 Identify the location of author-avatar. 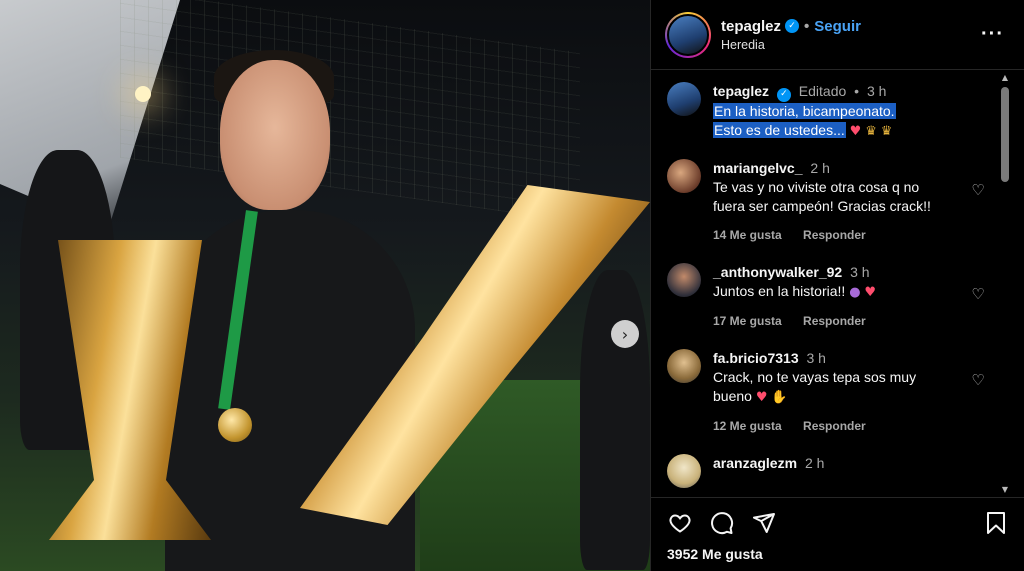
(688, 34).